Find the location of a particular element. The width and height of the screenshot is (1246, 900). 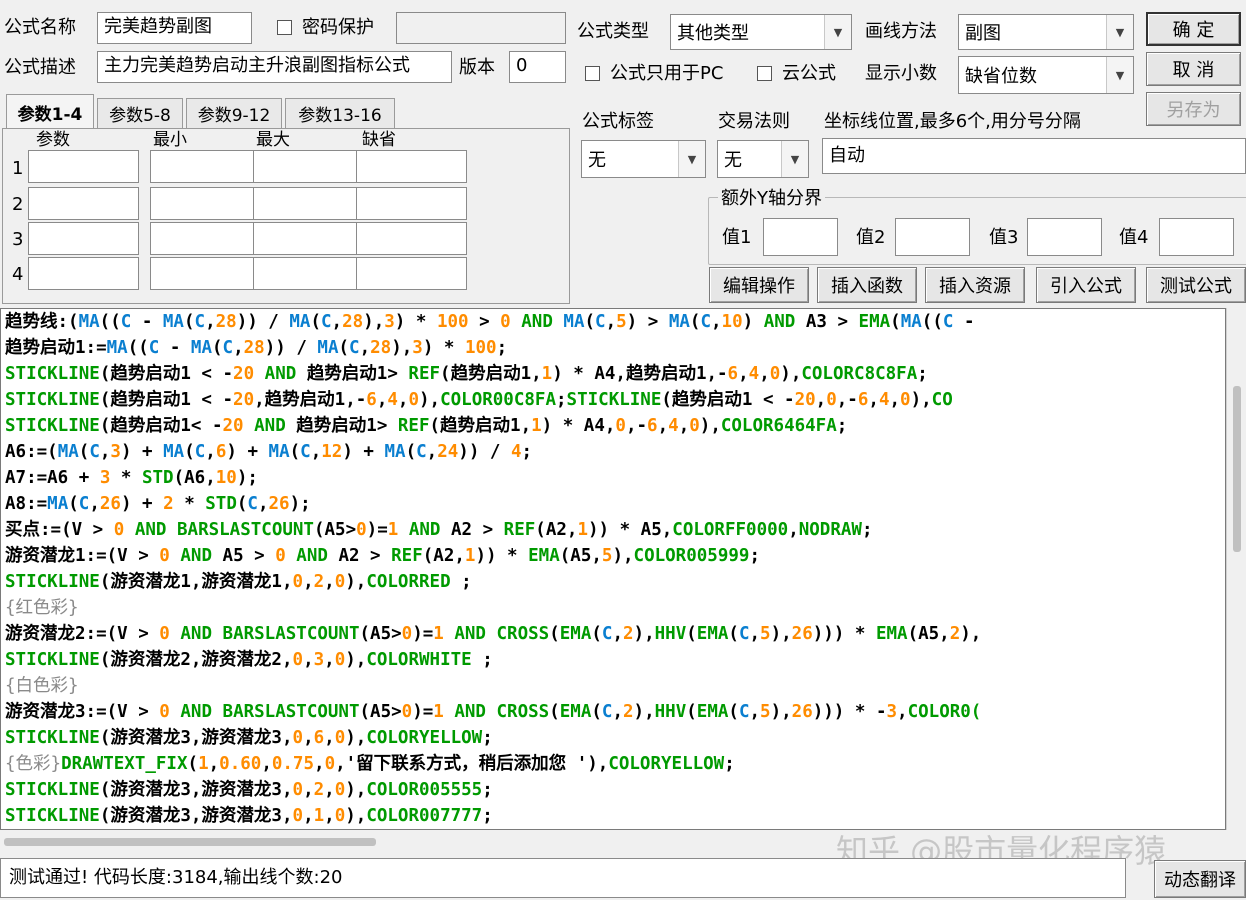

yaxis-value2-input is located at coordinates (932, 237).